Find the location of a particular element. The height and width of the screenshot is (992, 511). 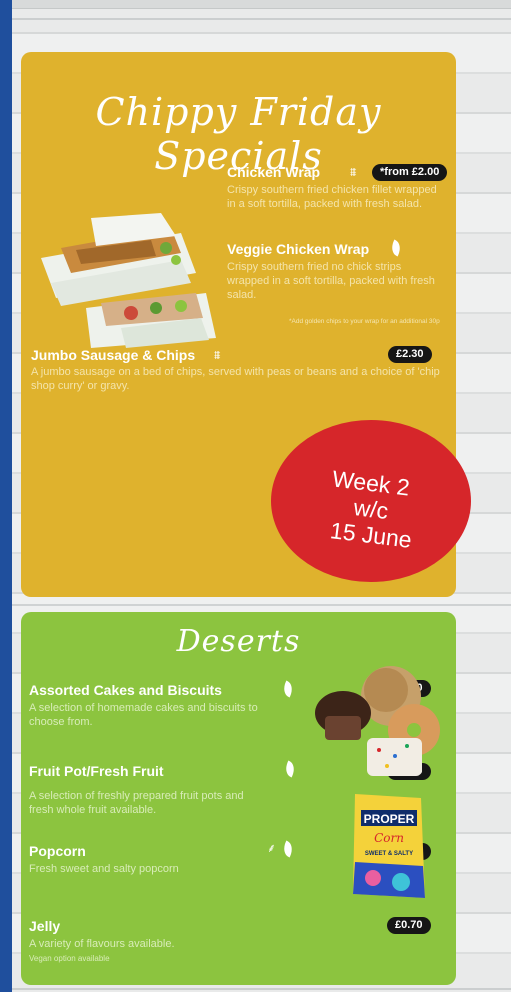

popcorn-desc: Fresh sweet and salty popcorn is located at coordinates (104, 869).